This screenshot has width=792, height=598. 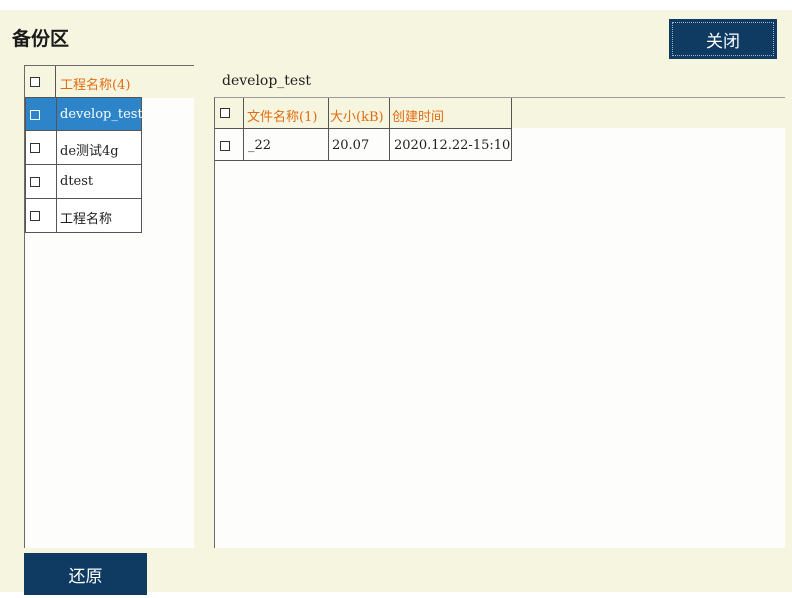 I want to click on file-size: 20.07, so click(x=351, y=145).